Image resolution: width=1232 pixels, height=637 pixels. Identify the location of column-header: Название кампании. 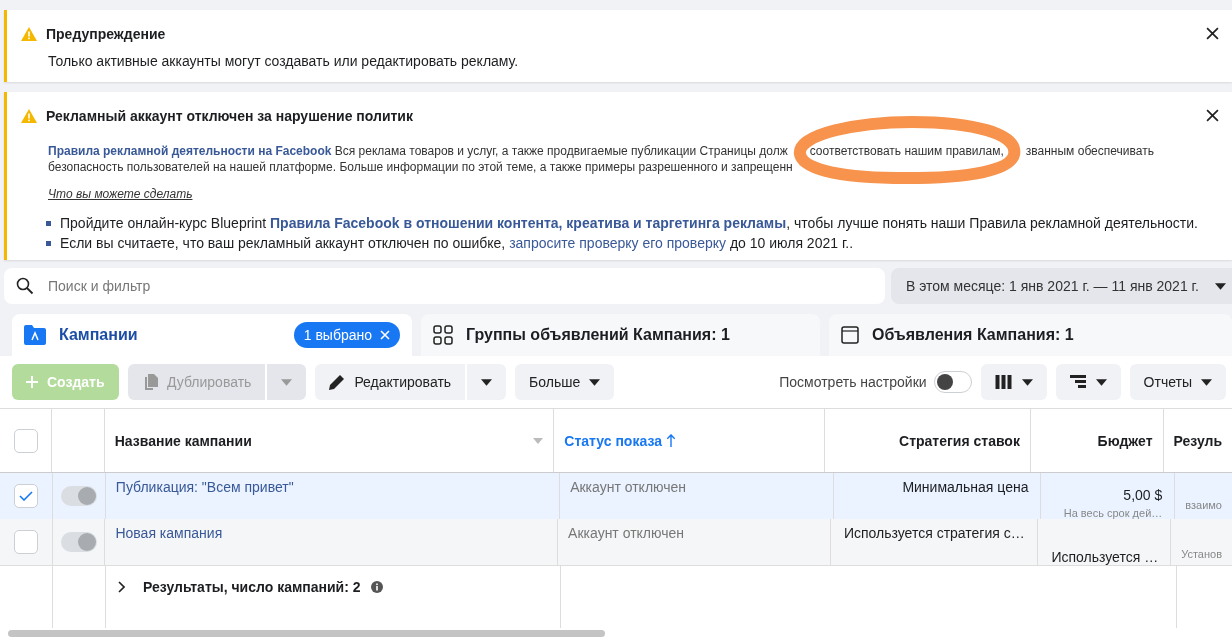
(183, 440).